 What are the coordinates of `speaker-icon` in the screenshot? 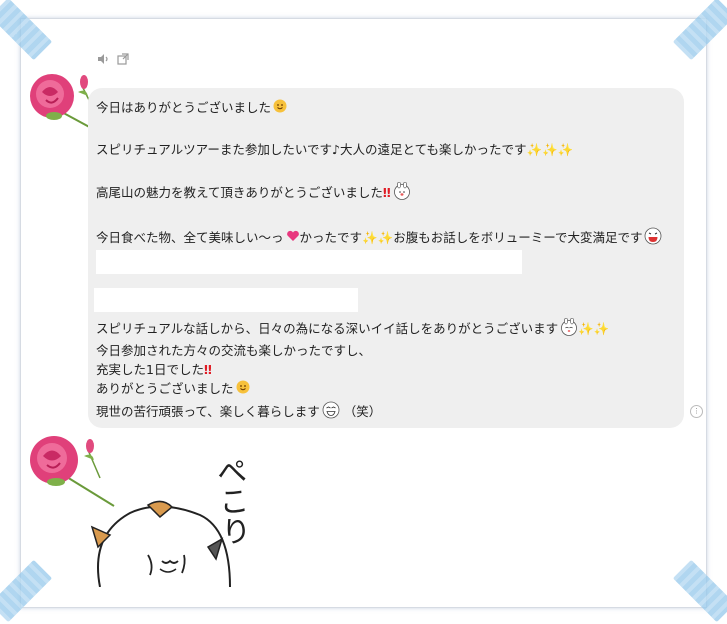 It's located at (103, 59).